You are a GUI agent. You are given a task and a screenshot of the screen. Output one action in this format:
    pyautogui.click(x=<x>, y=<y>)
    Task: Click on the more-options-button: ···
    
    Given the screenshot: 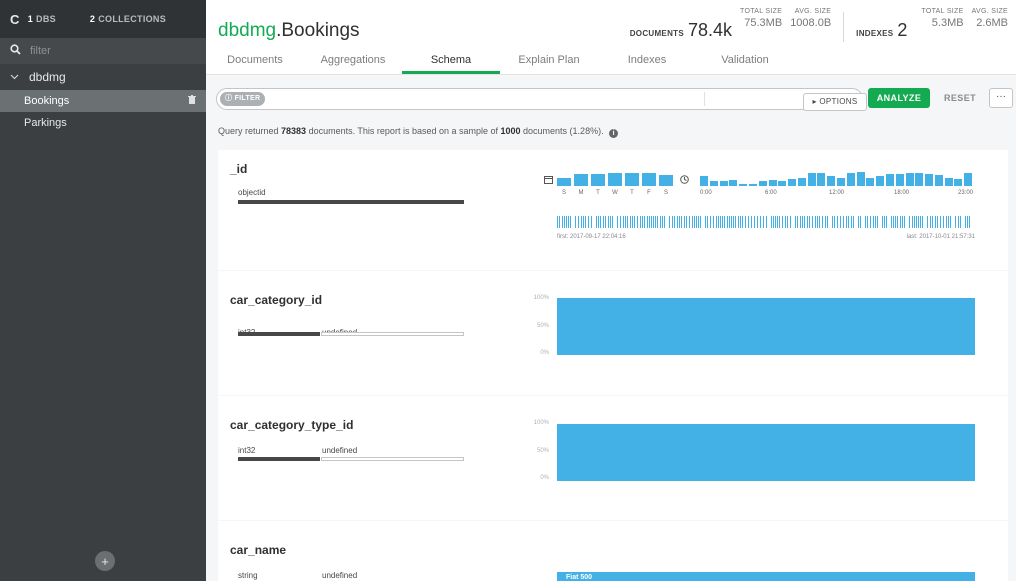 What is the action you would take?
    pyautogui.click(x=1001, y=98)
    